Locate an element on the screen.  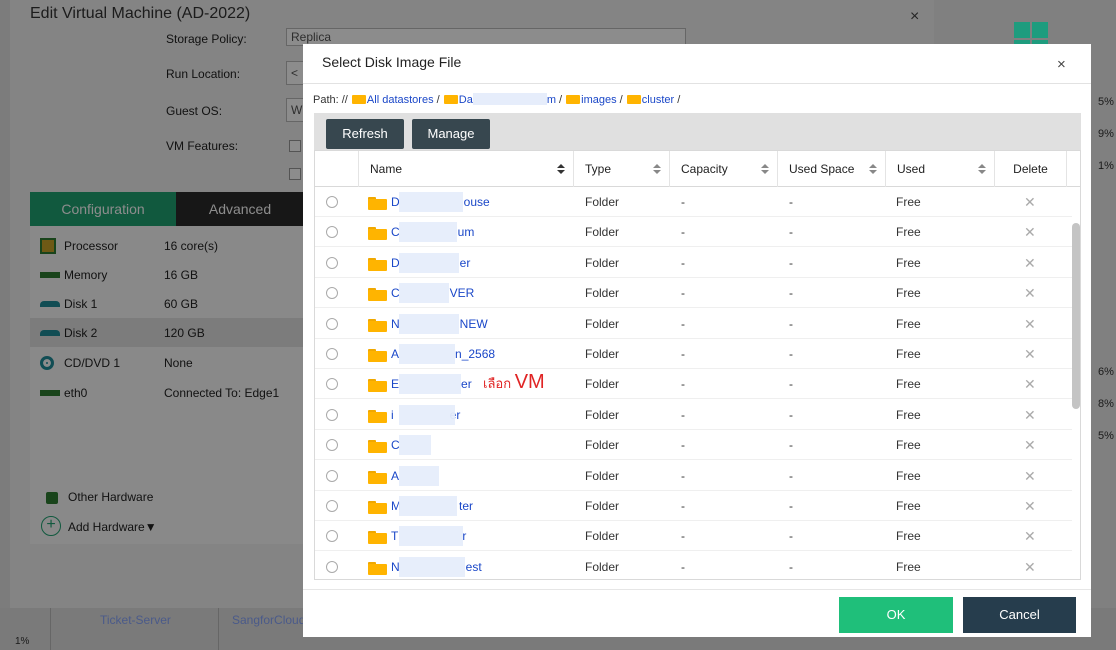
table-row: Douse Folder - - Free ✕ is located at coordinates (693, 202).